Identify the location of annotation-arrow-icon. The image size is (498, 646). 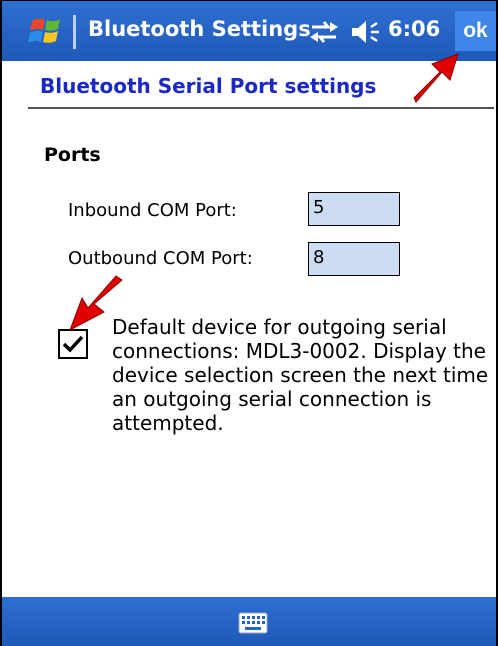
(436, 78).